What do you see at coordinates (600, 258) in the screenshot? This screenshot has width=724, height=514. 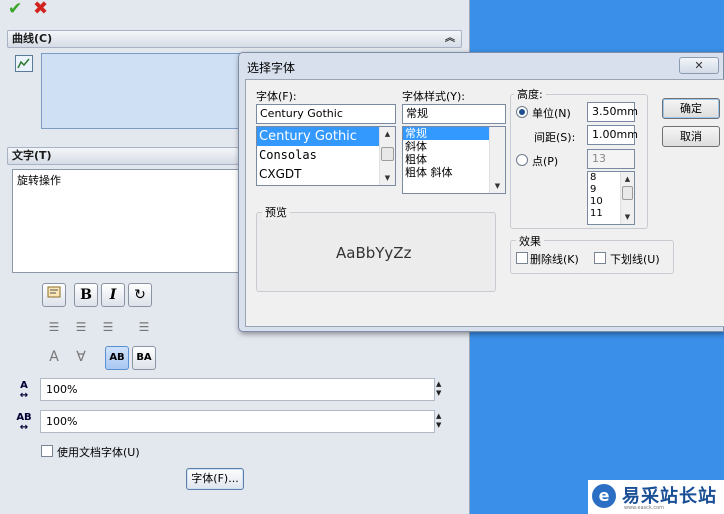 I see `underline-checkbox` at bounding box center [600, 258].